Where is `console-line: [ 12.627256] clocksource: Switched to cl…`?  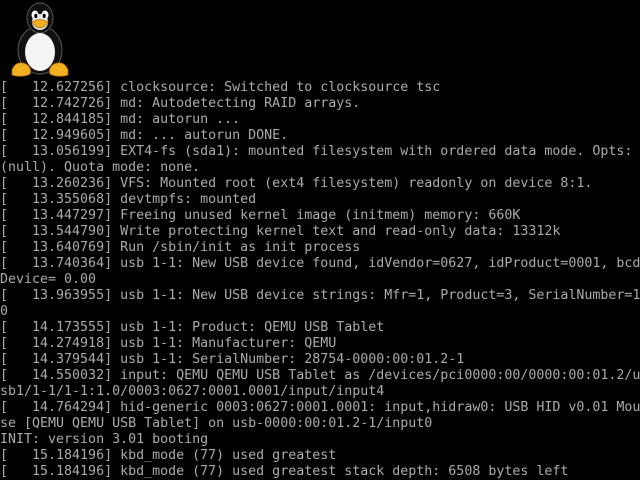
console-line: [ 12.627256] clocksource: Switched to cl… is located at coordinates (220, 87).